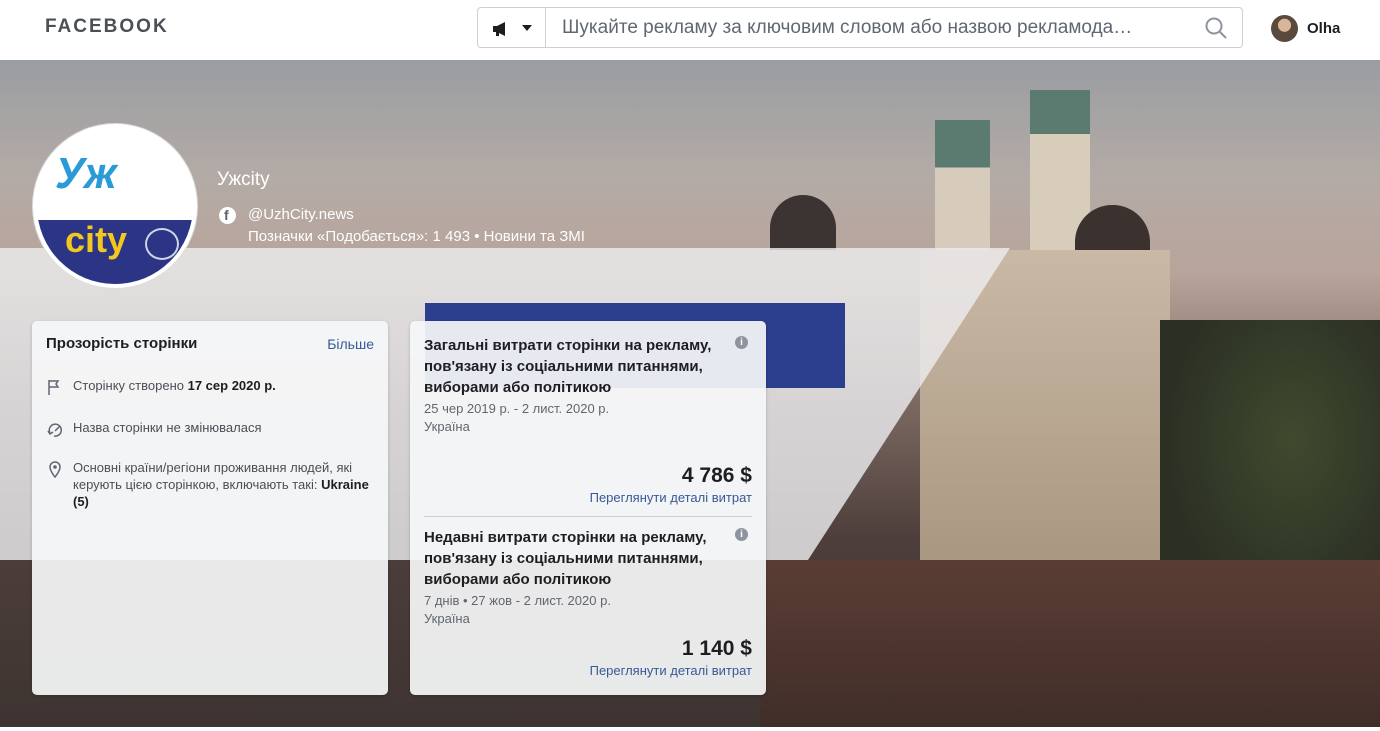  Describe the element at coordinates (107, 27) in the screenshot. I see `facebook-brand: FACEBOOK` at that location.